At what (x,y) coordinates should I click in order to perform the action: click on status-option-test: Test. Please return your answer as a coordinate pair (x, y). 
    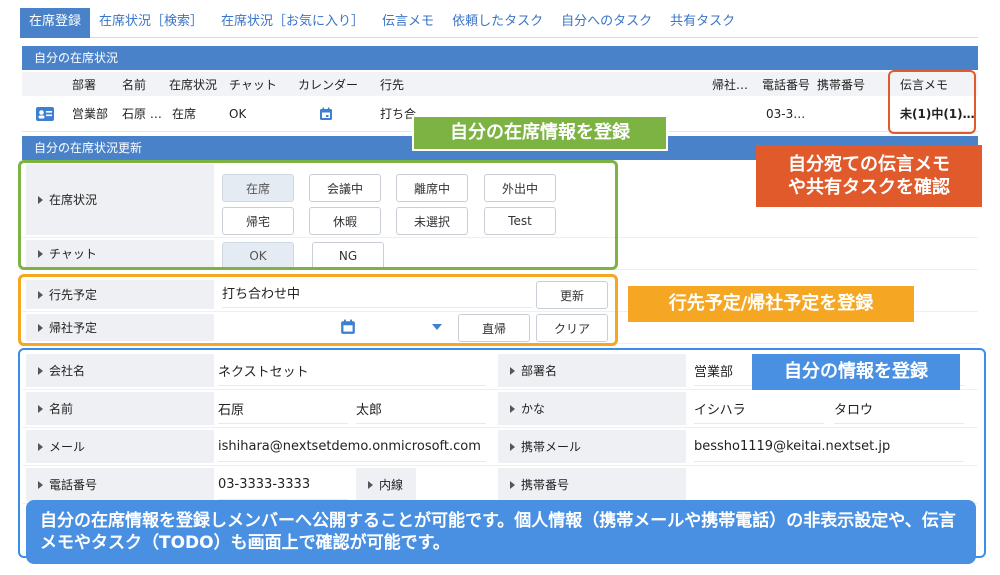
    Looking at the image, I should click on (520, 221).